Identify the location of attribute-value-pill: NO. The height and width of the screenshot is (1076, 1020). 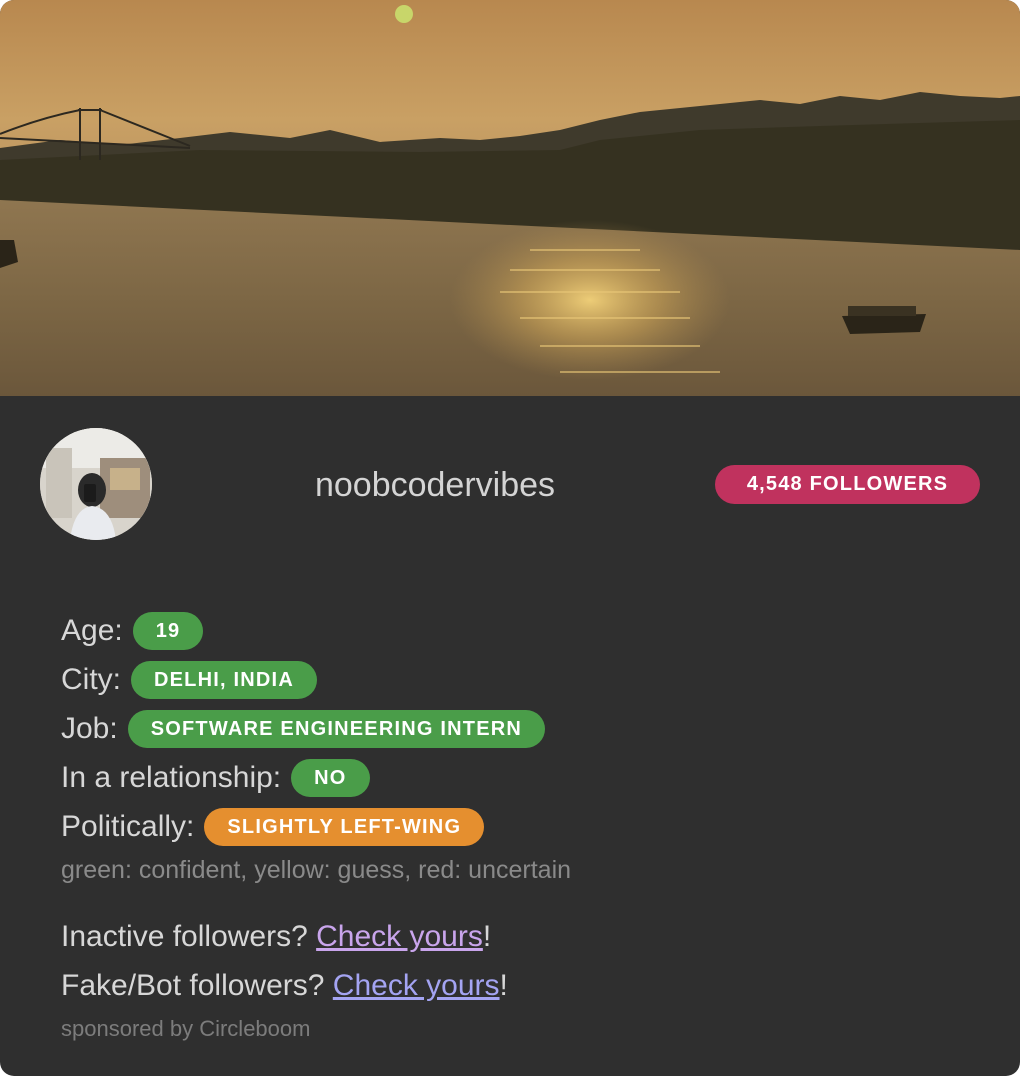
(330, 777).